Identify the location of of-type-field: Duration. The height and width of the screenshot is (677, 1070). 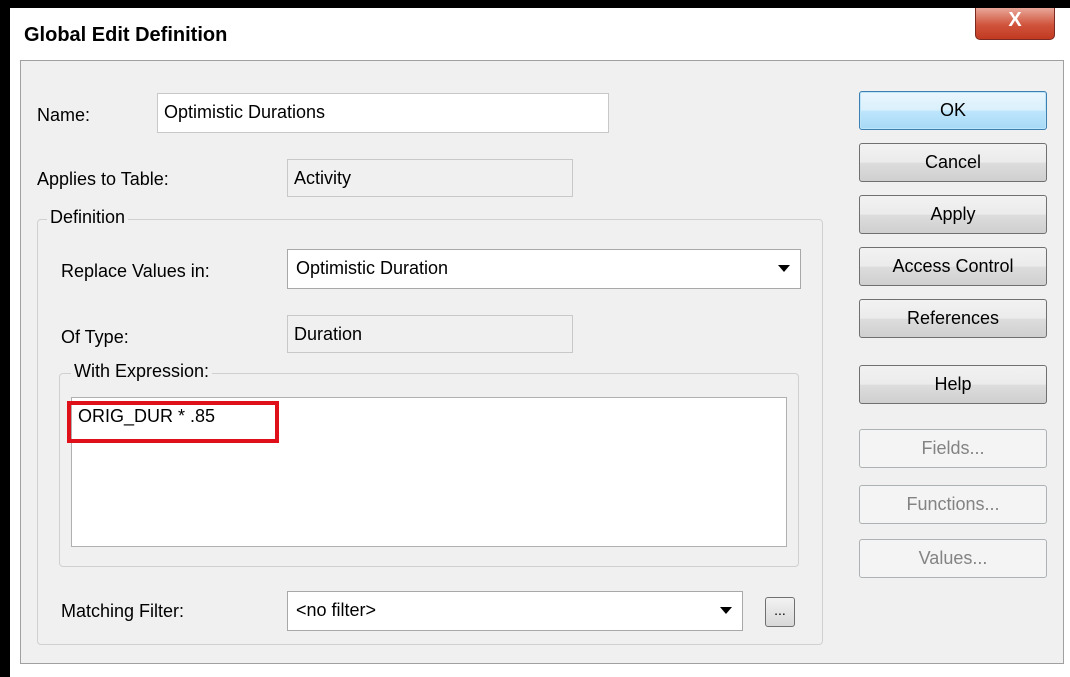
(430, 334).